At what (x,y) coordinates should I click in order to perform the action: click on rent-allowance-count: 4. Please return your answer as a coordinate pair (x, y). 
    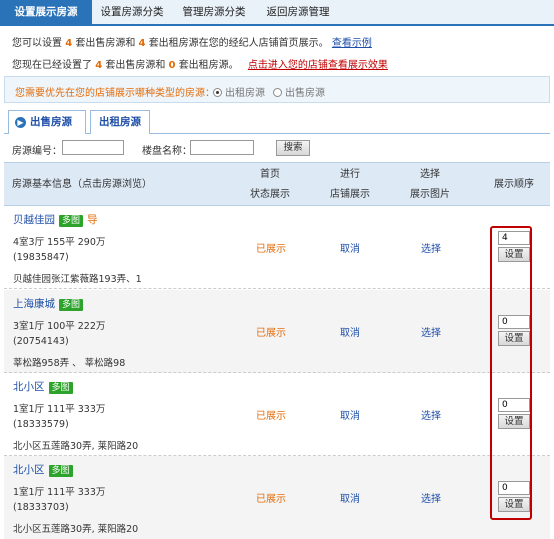
    Looking at the image, I should click on (142, 43).